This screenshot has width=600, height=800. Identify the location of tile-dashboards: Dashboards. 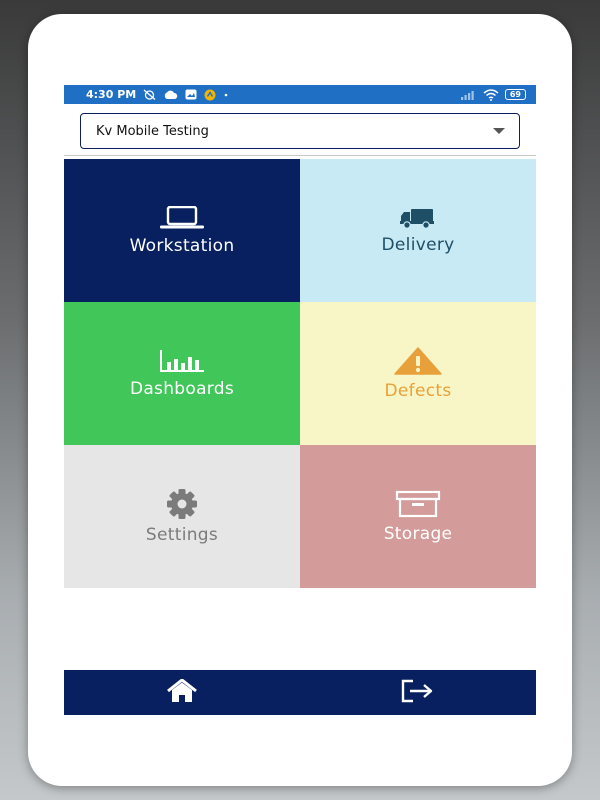
(182, 373).